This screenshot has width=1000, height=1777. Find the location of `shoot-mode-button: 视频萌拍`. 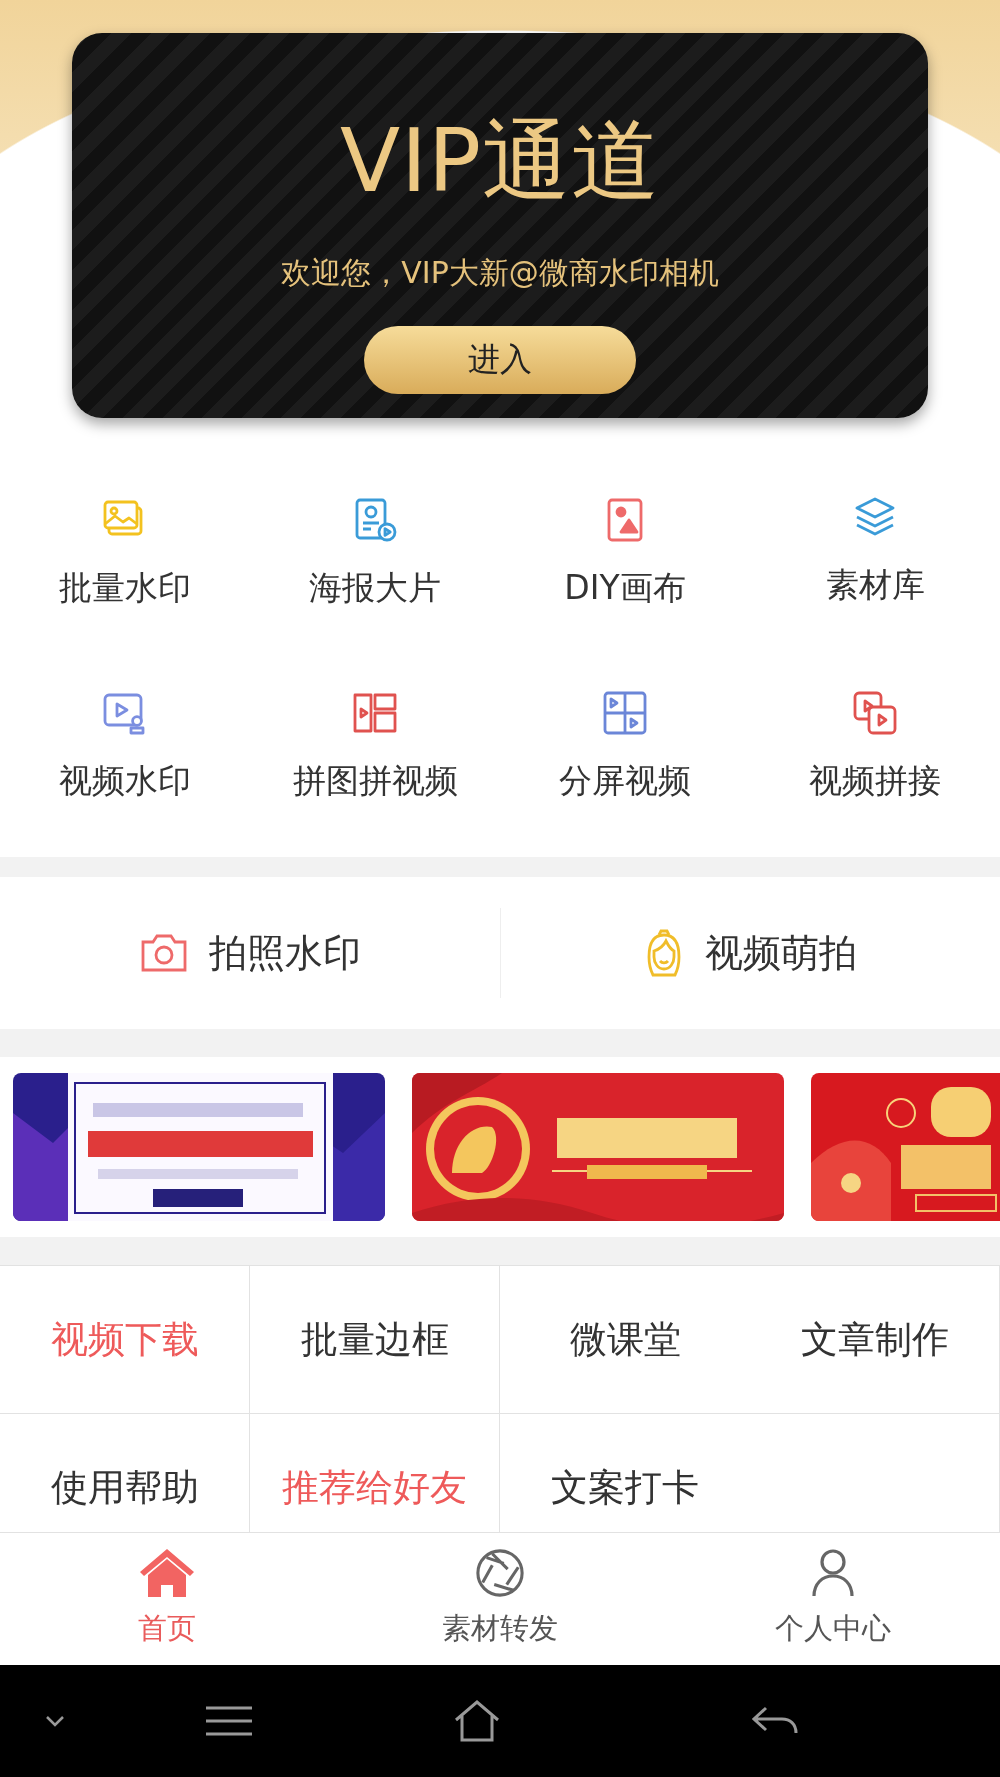

shoot-mode-button: 视频萌拍 is located at coordinates (781, 953).